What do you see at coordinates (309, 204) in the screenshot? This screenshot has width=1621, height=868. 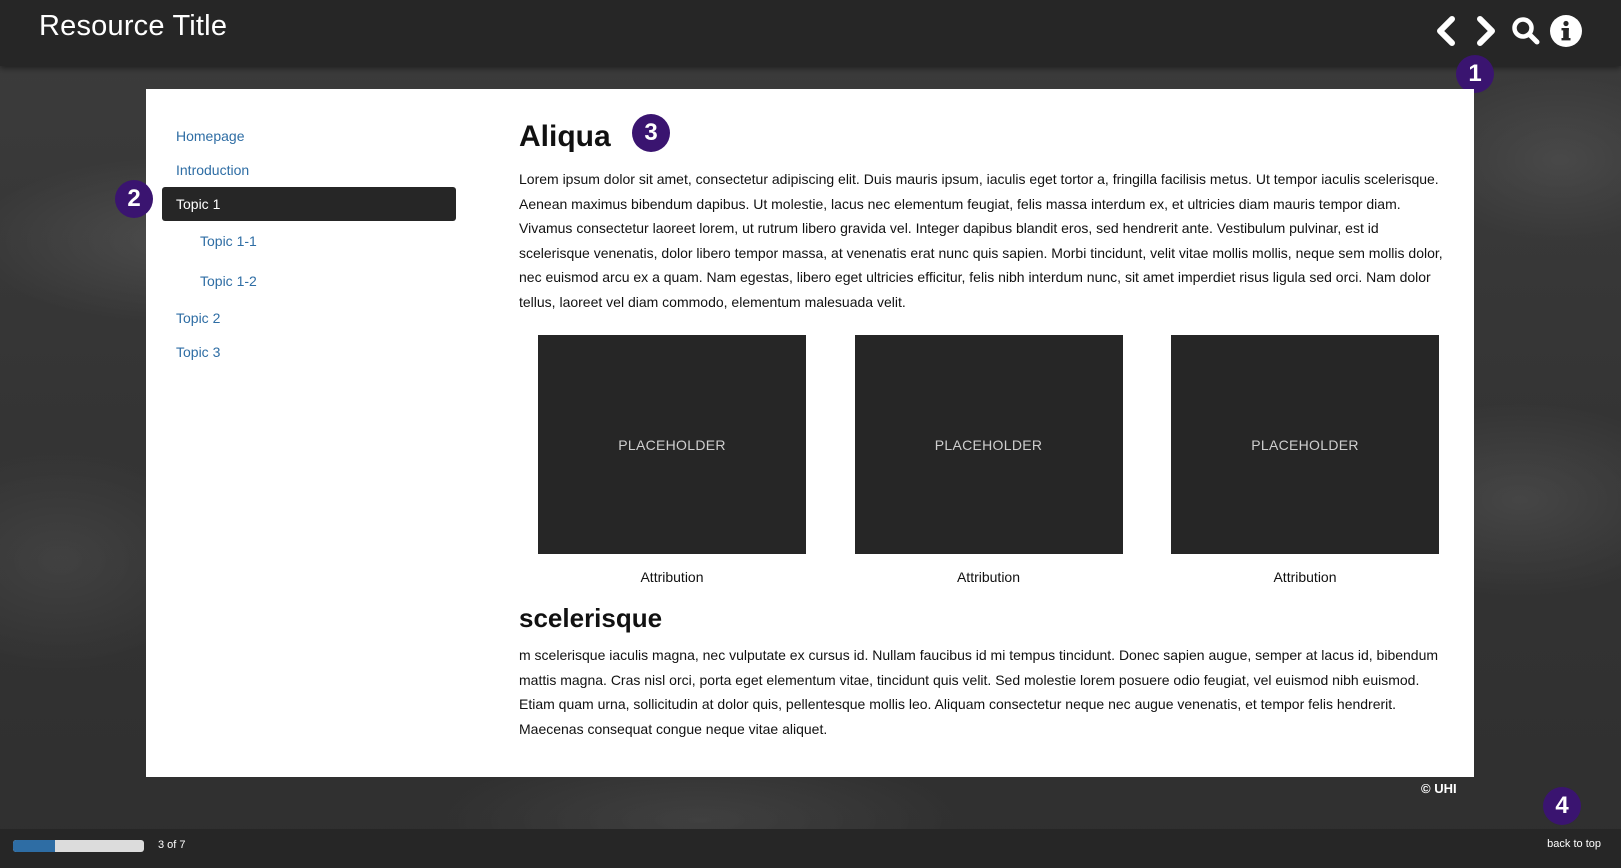 I see `nav-item-topic-1: Topic 1` at bounding box center [309, 204].